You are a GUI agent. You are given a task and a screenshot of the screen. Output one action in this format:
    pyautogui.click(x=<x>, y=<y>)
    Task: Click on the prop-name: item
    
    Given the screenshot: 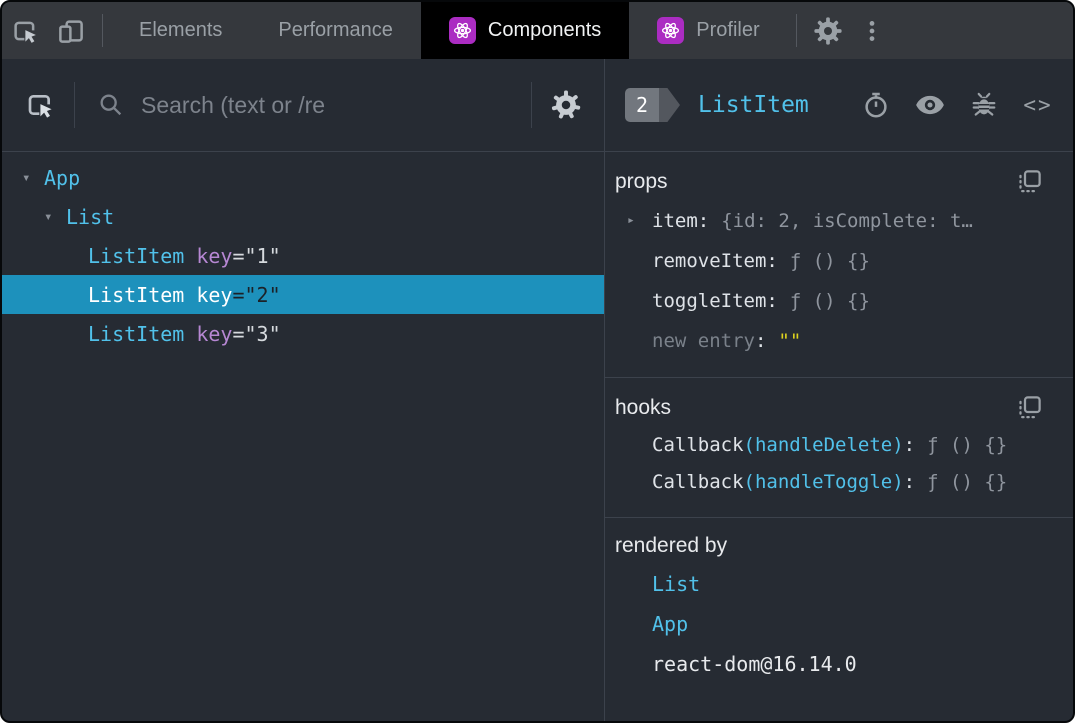 What is the action you would take?
    pyautogui.click(x=675, y=221)
    